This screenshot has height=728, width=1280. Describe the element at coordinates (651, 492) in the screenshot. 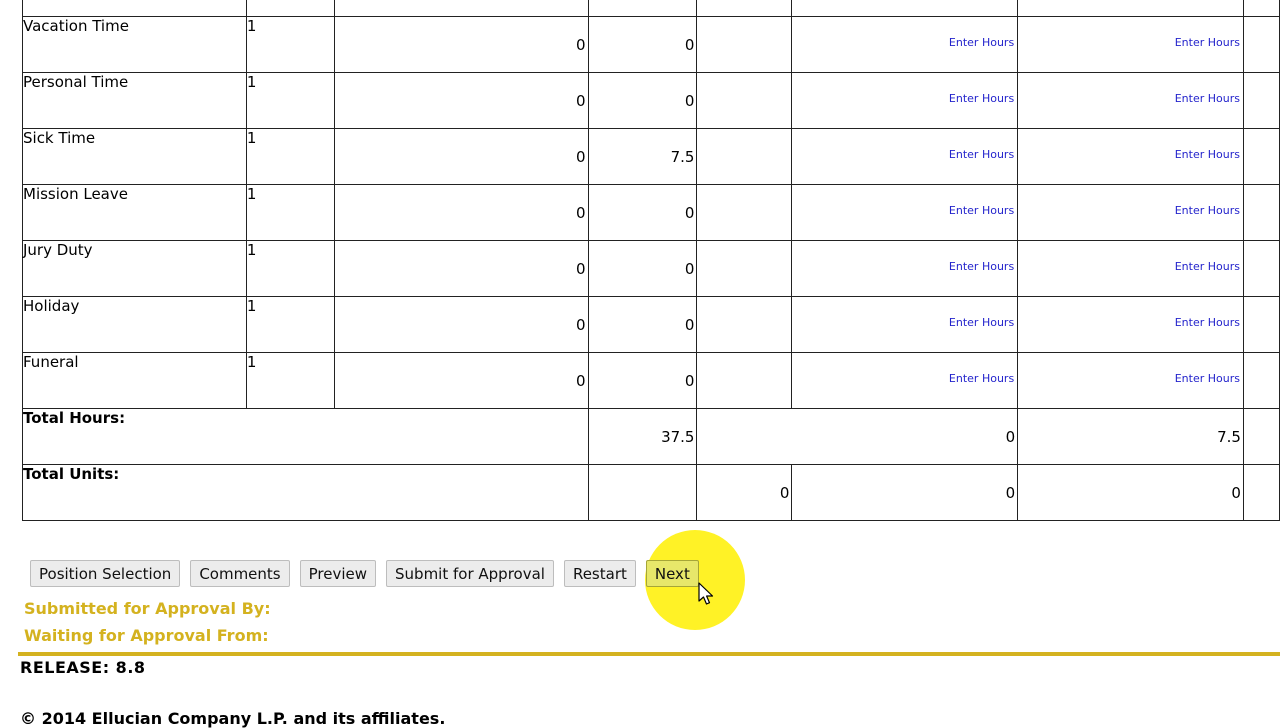

I see `total-units-row: Total Units: 0 0 0` at that location.